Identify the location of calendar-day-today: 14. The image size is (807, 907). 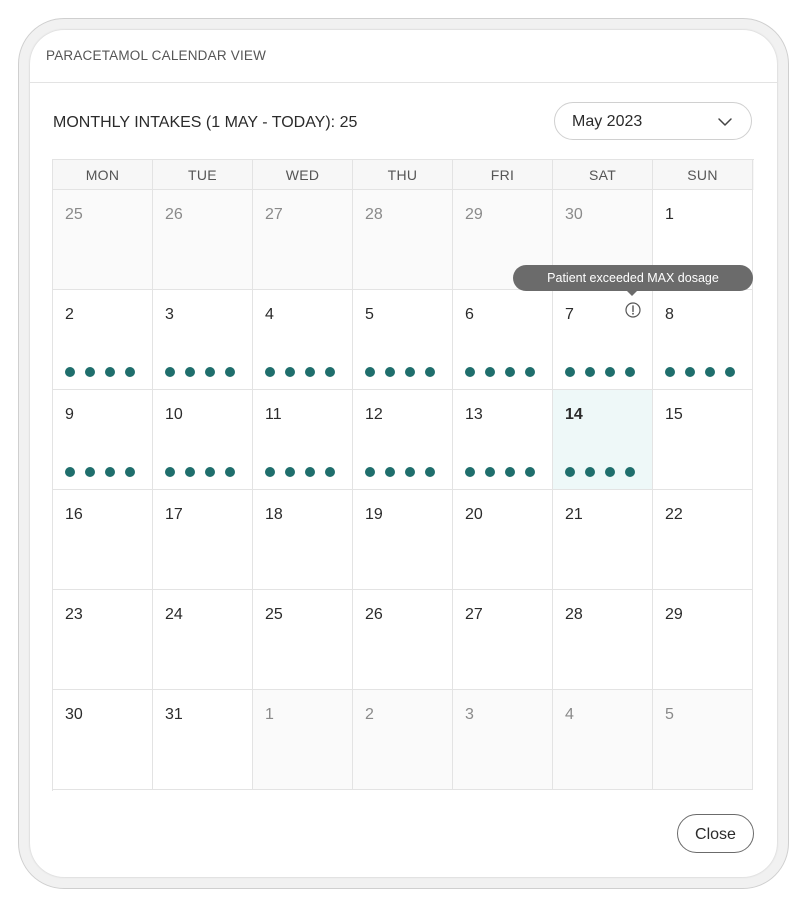
(603, 440).